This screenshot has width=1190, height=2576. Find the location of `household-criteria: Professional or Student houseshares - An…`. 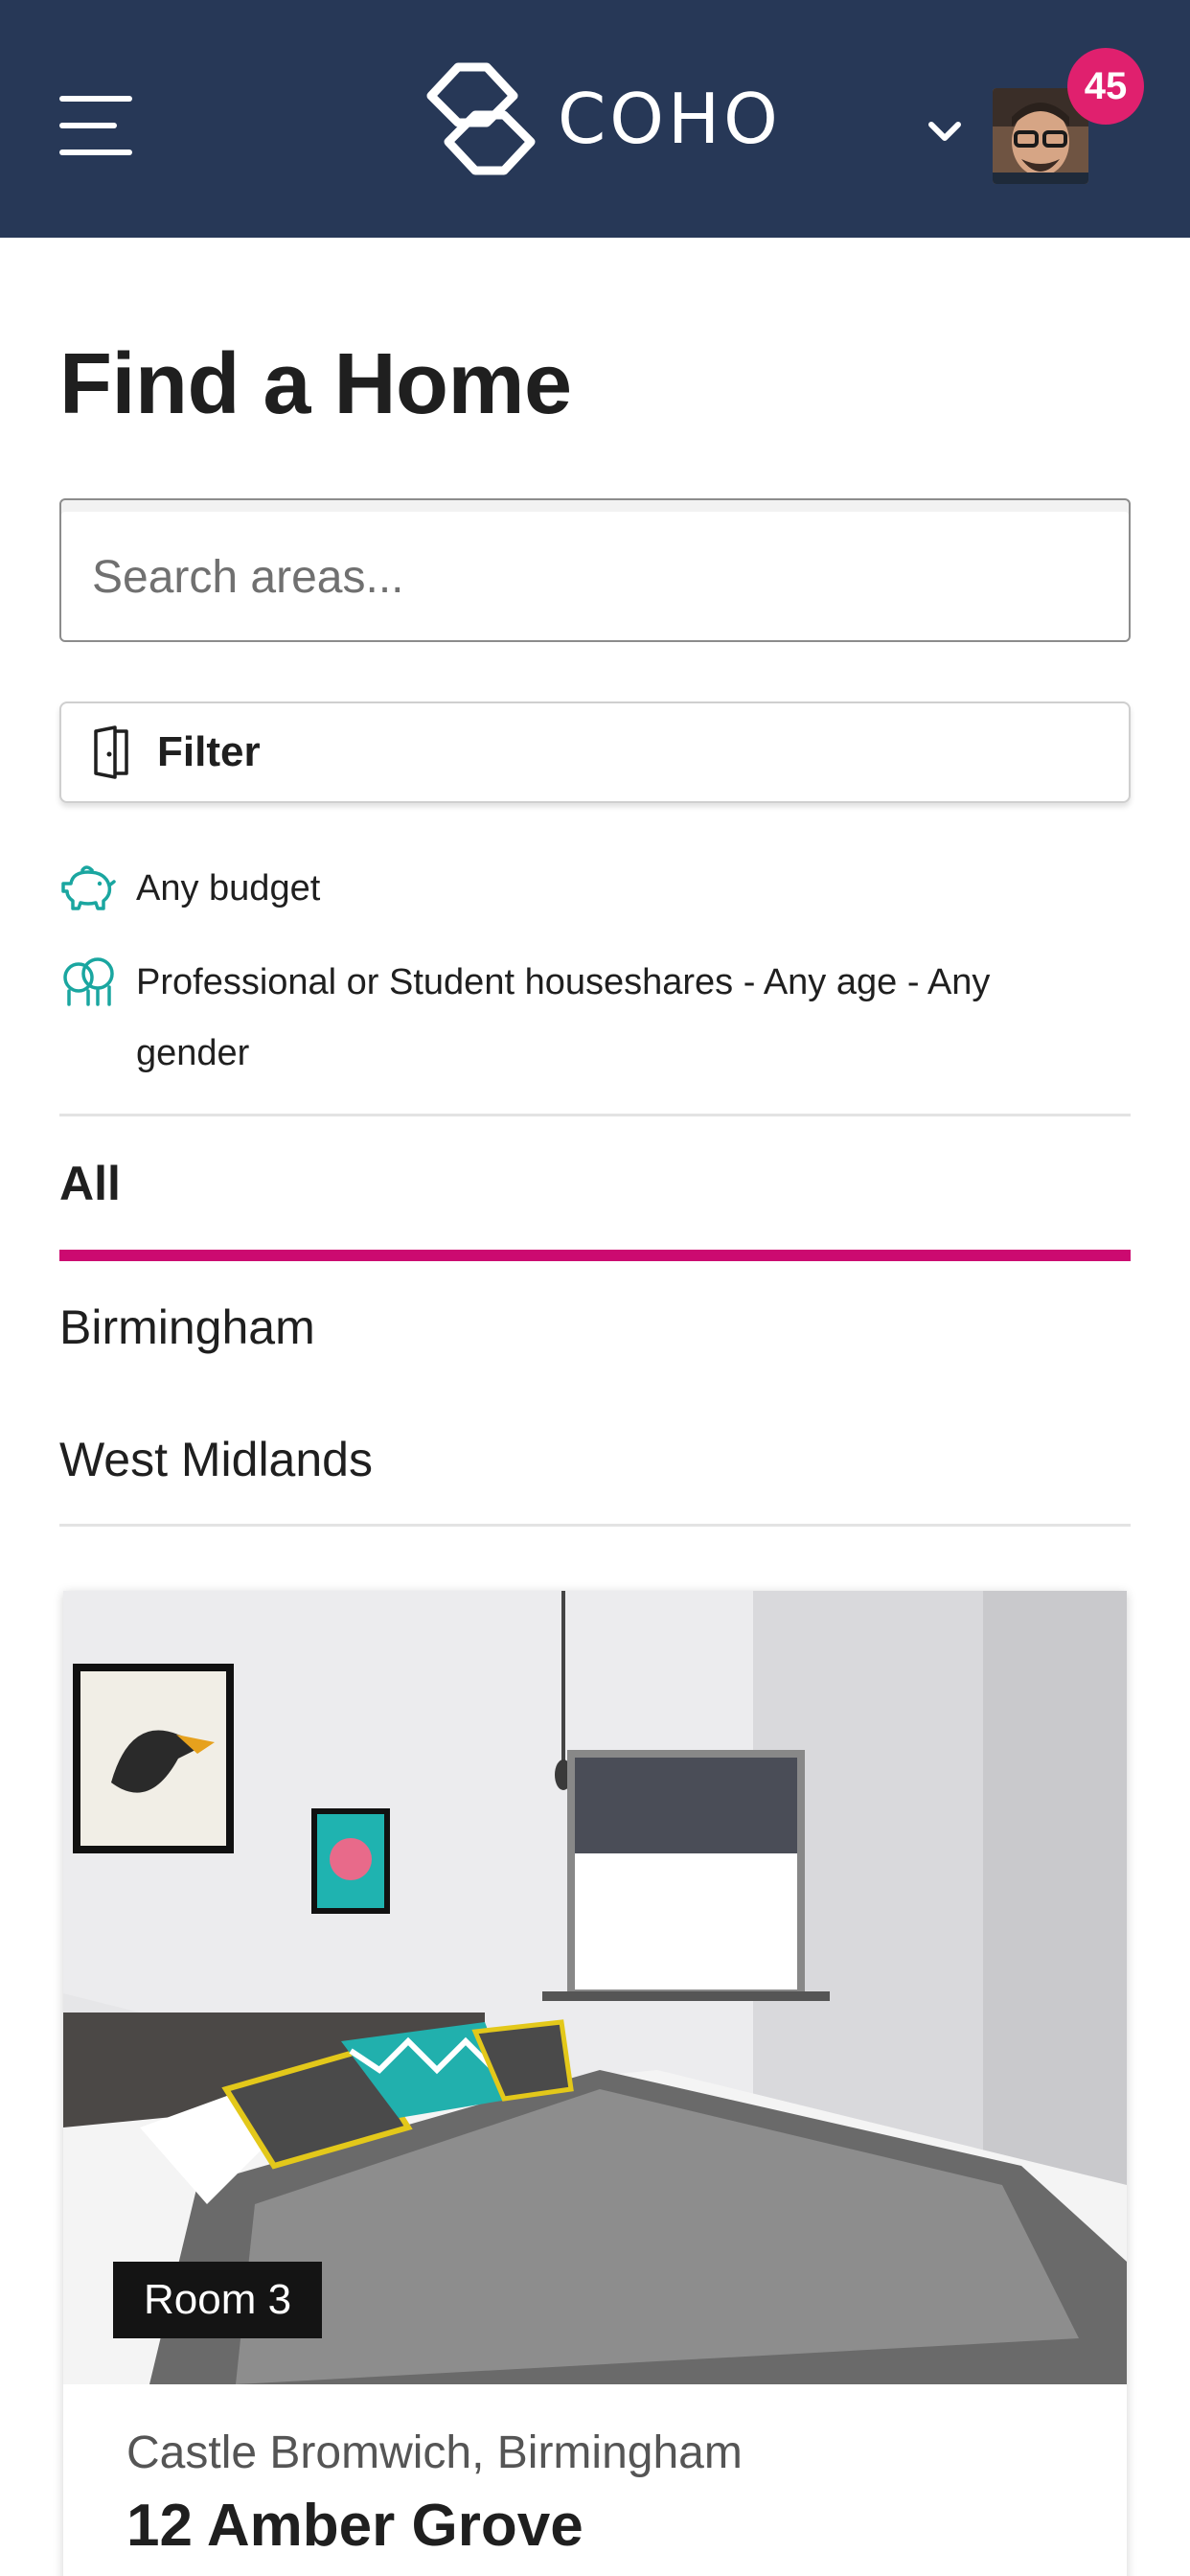

household-criteria: Professional or Student houseshares - An… is located at coordinates (586, 1023).